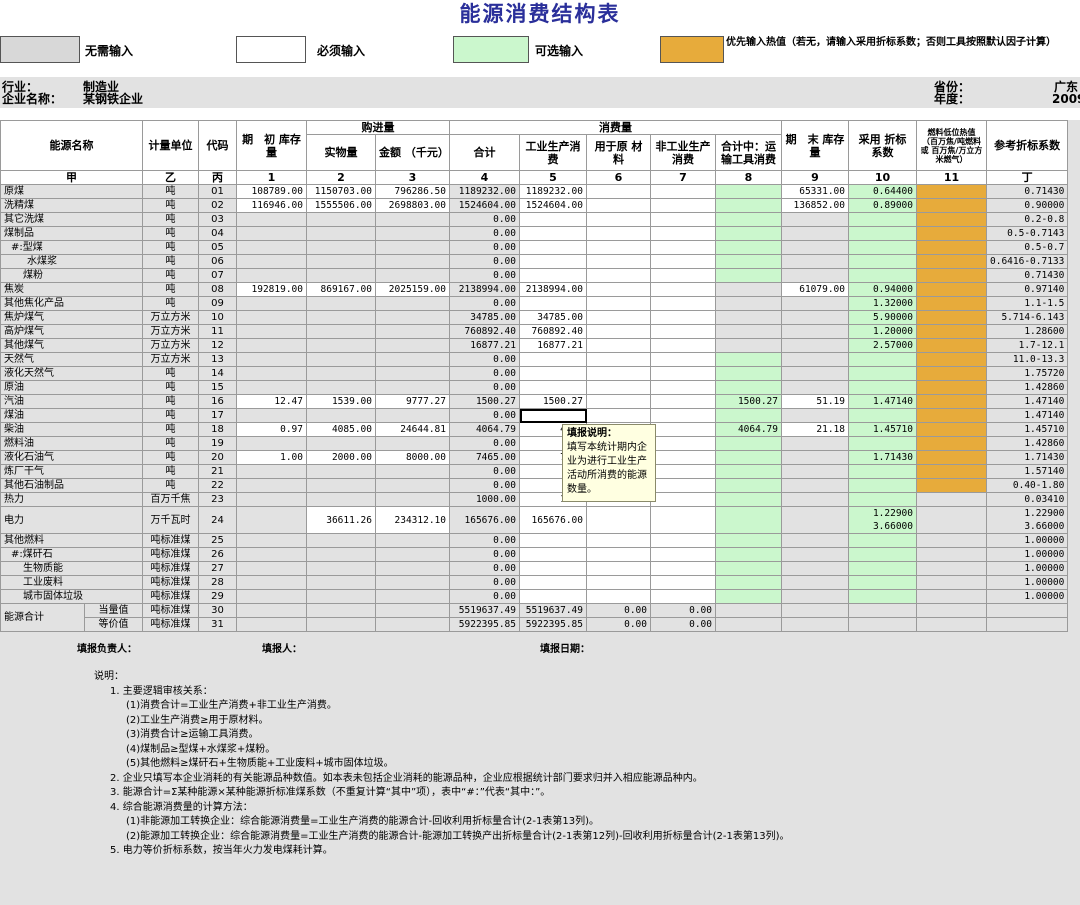  I want to click on cell-c10: 1.71430, so click(882, 457).